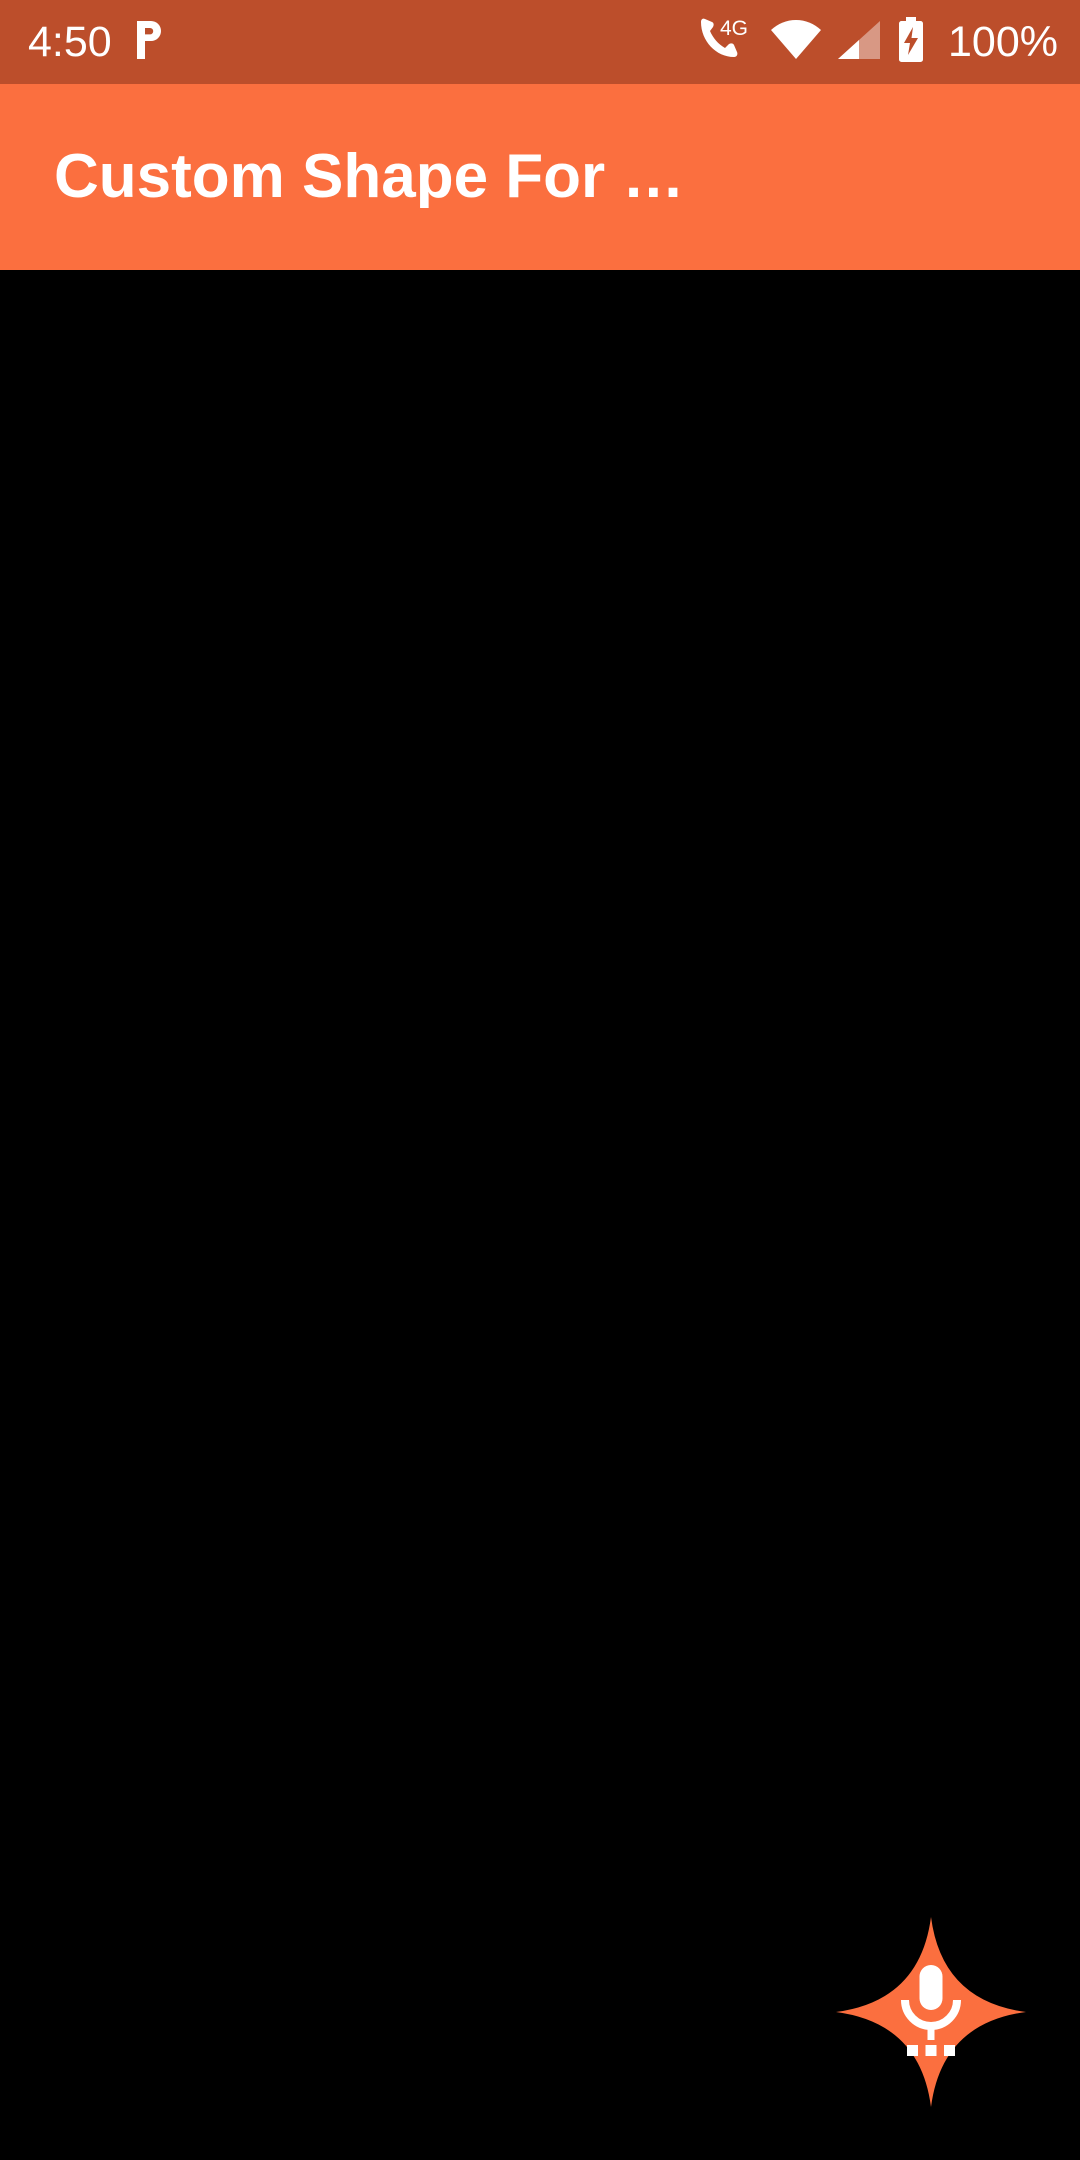  What do you see at coordinates (911, 42) in the screenshot?
I see `battery-charging-icon` at bounding box center [911, 42].